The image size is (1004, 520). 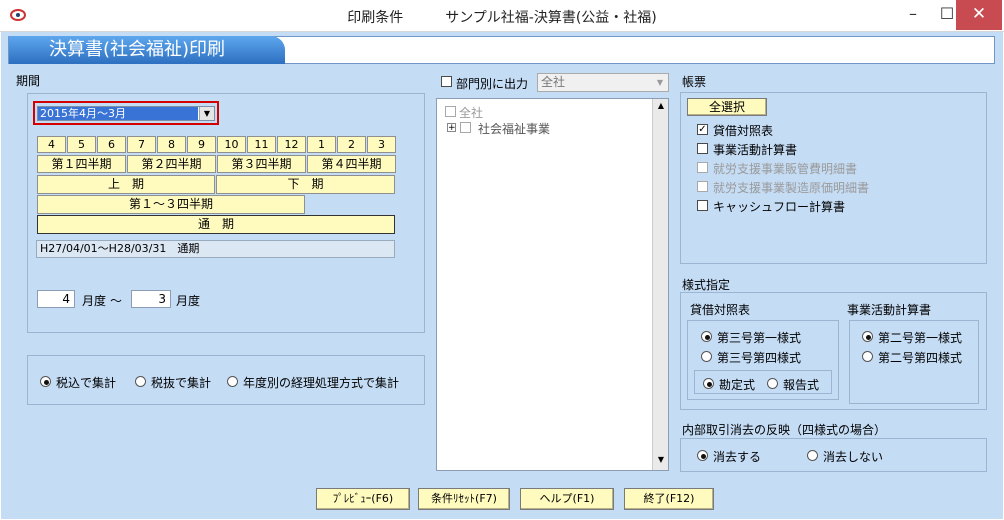 I want to click on bs-style-label: 貸借対照表, so click(x=720, y=310).